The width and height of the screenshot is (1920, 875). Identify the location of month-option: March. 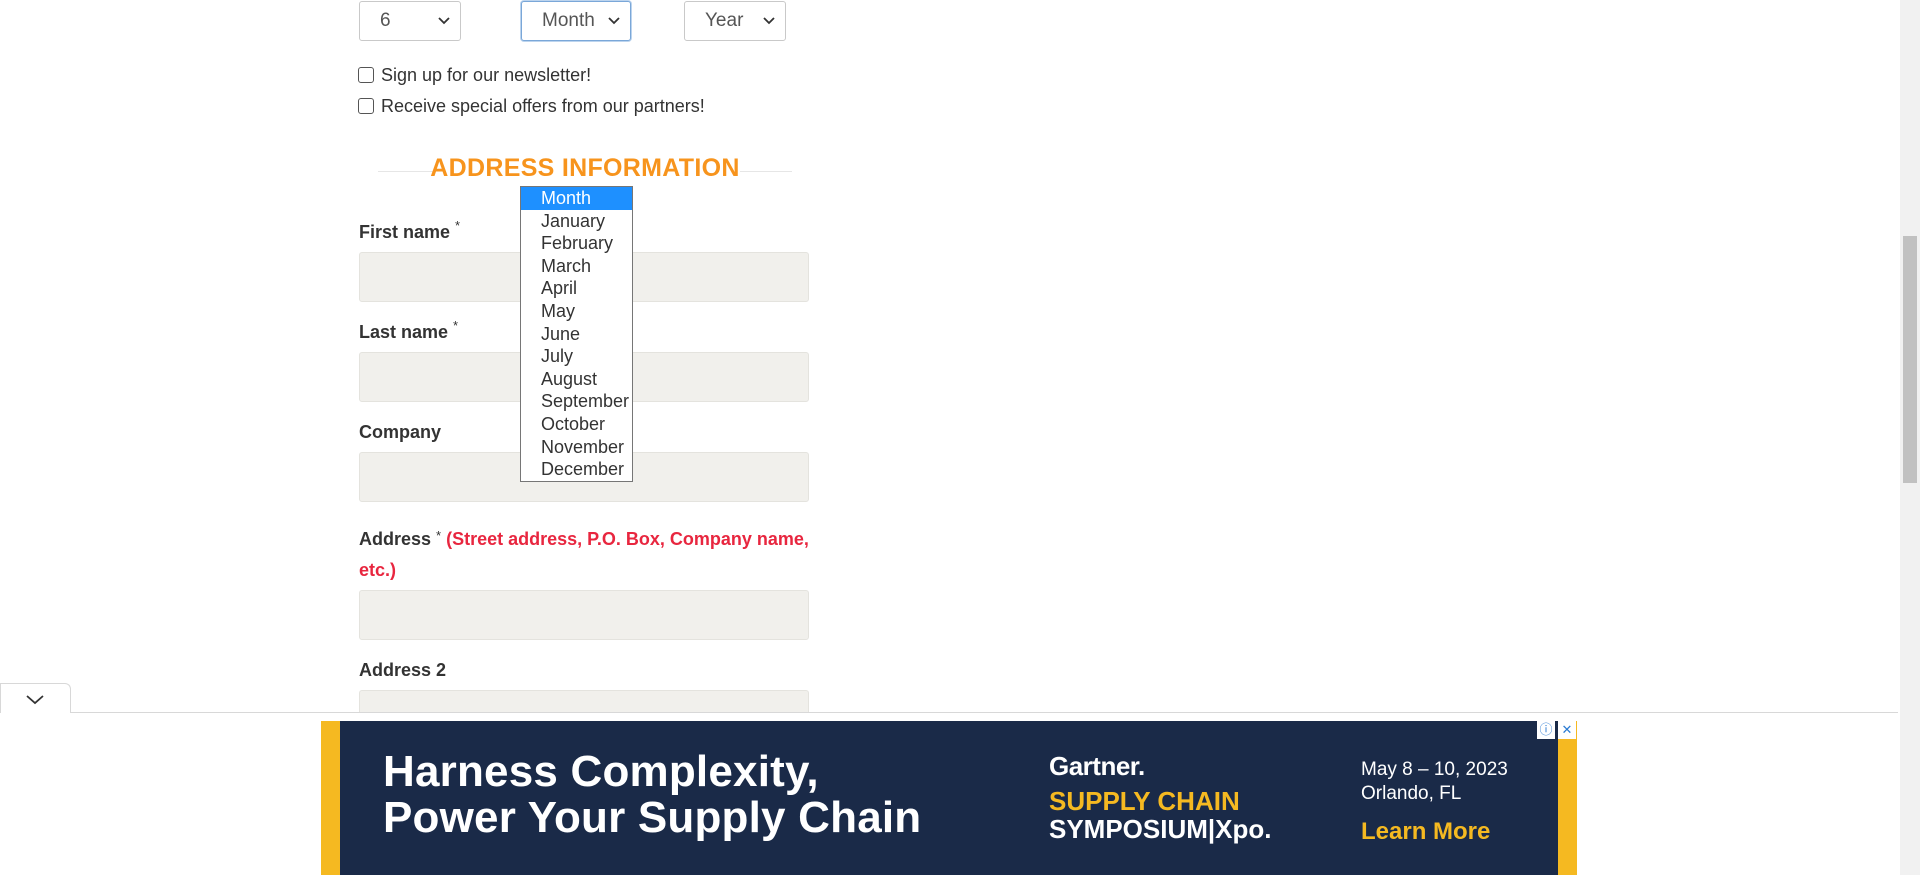
(576, 266).